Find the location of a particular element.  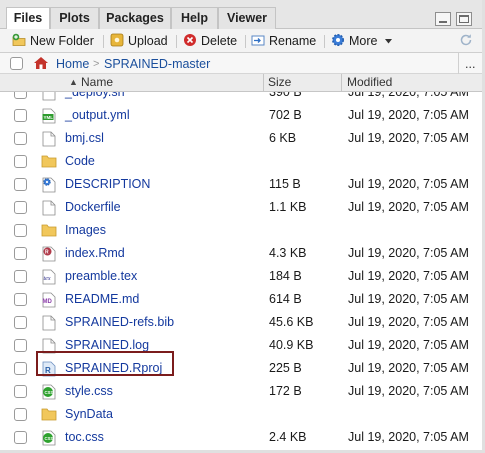

file-name-link: preamble.tex is located at coordinates (101, 276).